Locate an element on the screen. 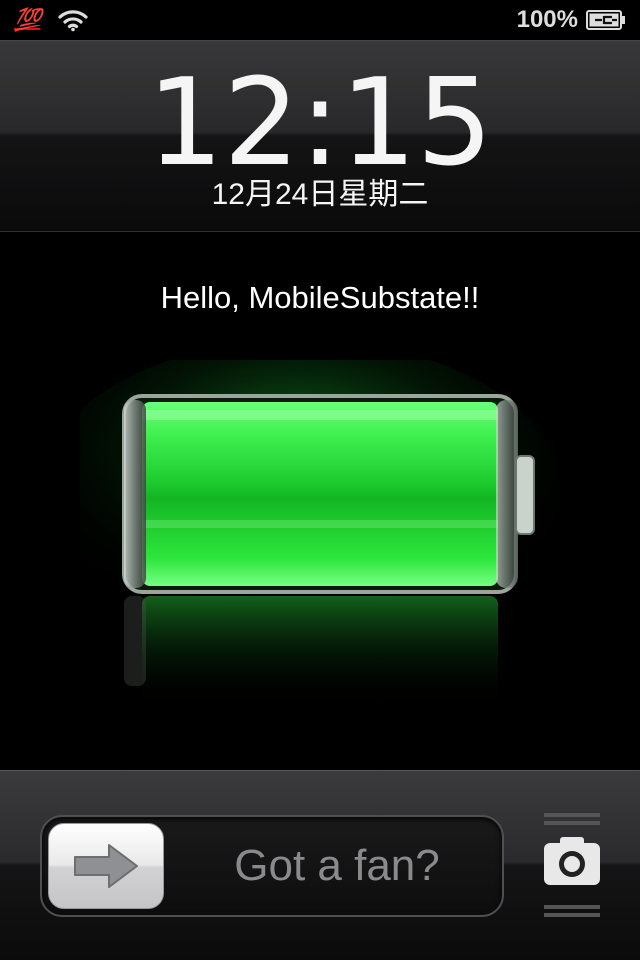 The width and height of the screenshot is (640, 960). camera-grabber is located at coordinates (572, 864).